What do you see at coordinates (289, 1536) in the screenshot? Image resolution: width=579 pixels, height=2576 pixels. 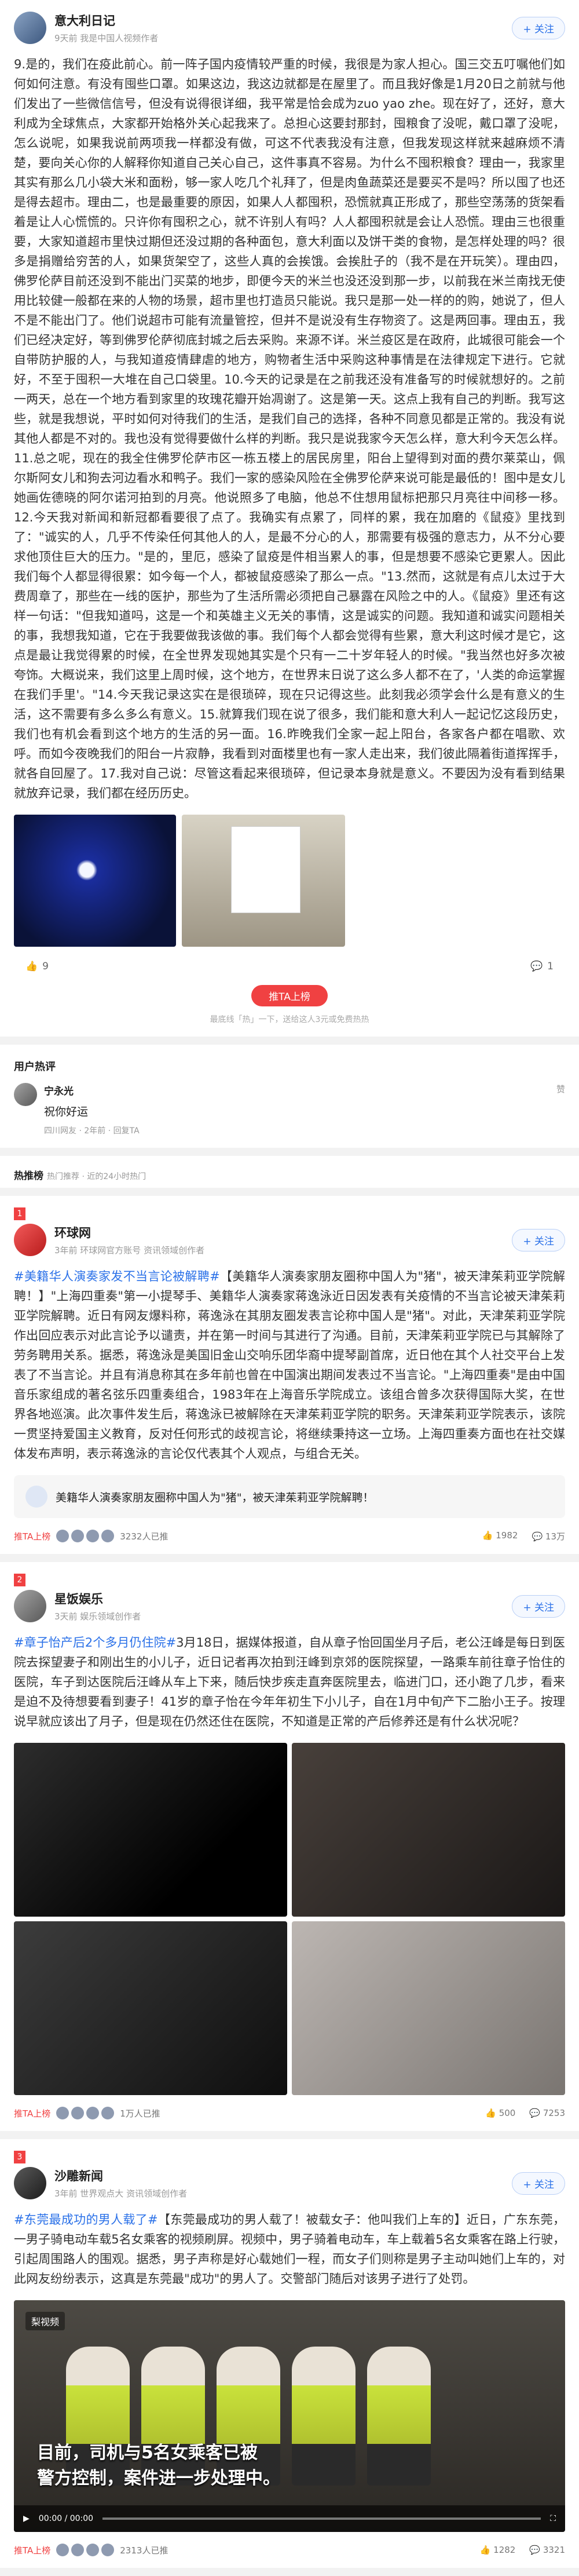 I see `hot-item-footer: 推TA上榜 3232人已推 👍 1982 💬 13万` at bounding box center [289, 1536].